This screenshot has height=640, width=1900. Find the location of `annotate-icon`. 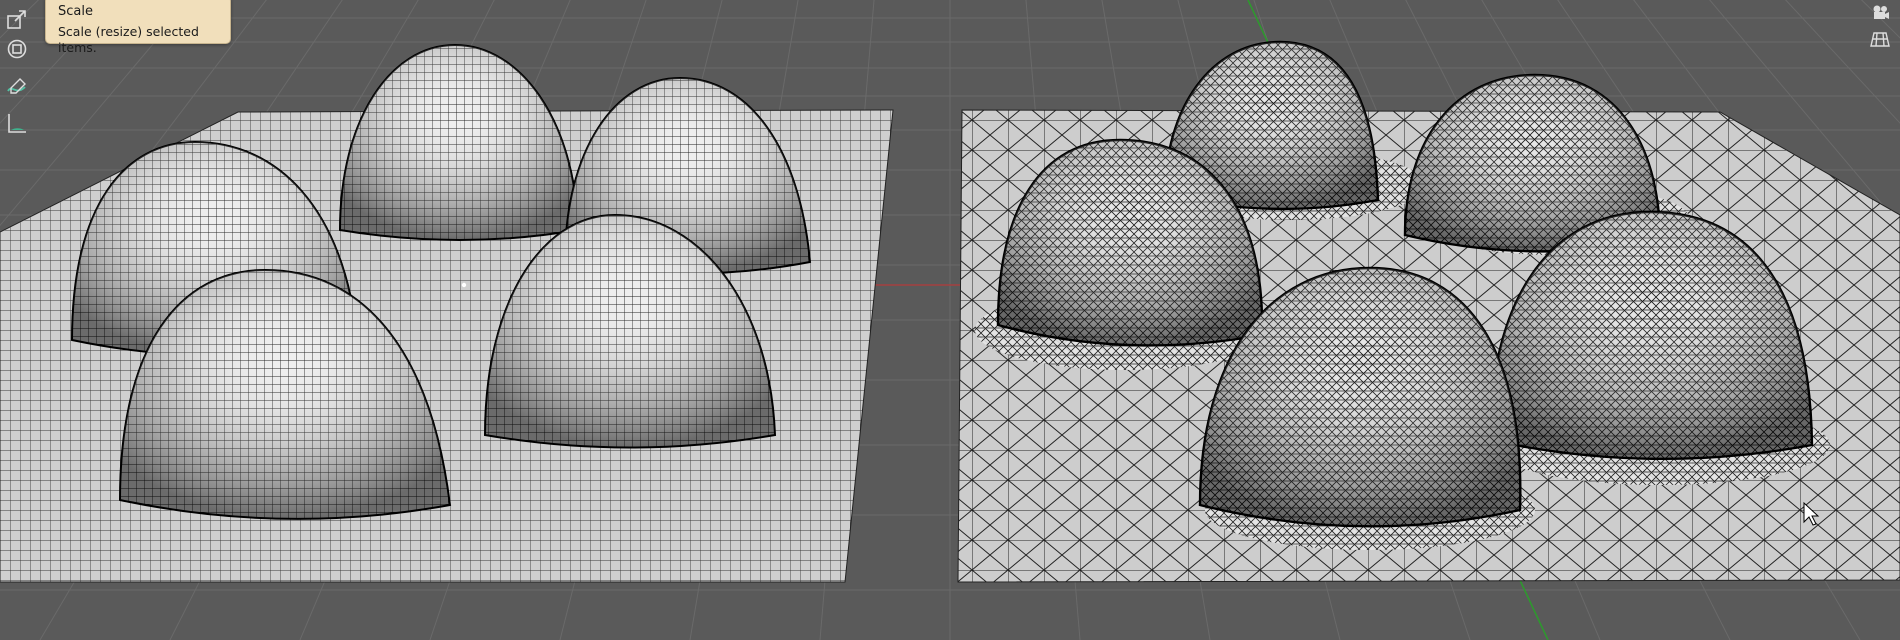

annotate-icon is located at coordinates (16, 86).